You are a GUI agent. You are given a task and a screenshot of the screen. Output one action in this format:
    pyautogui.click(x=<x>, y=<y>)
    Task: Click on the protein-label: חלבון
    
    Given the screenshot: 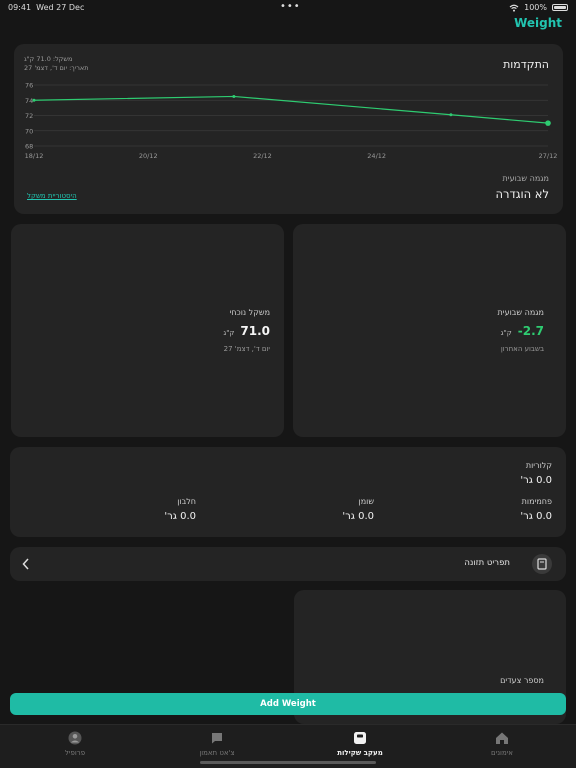 What is the action you would take?
    pyautogui.click(x=186, y=501)
    